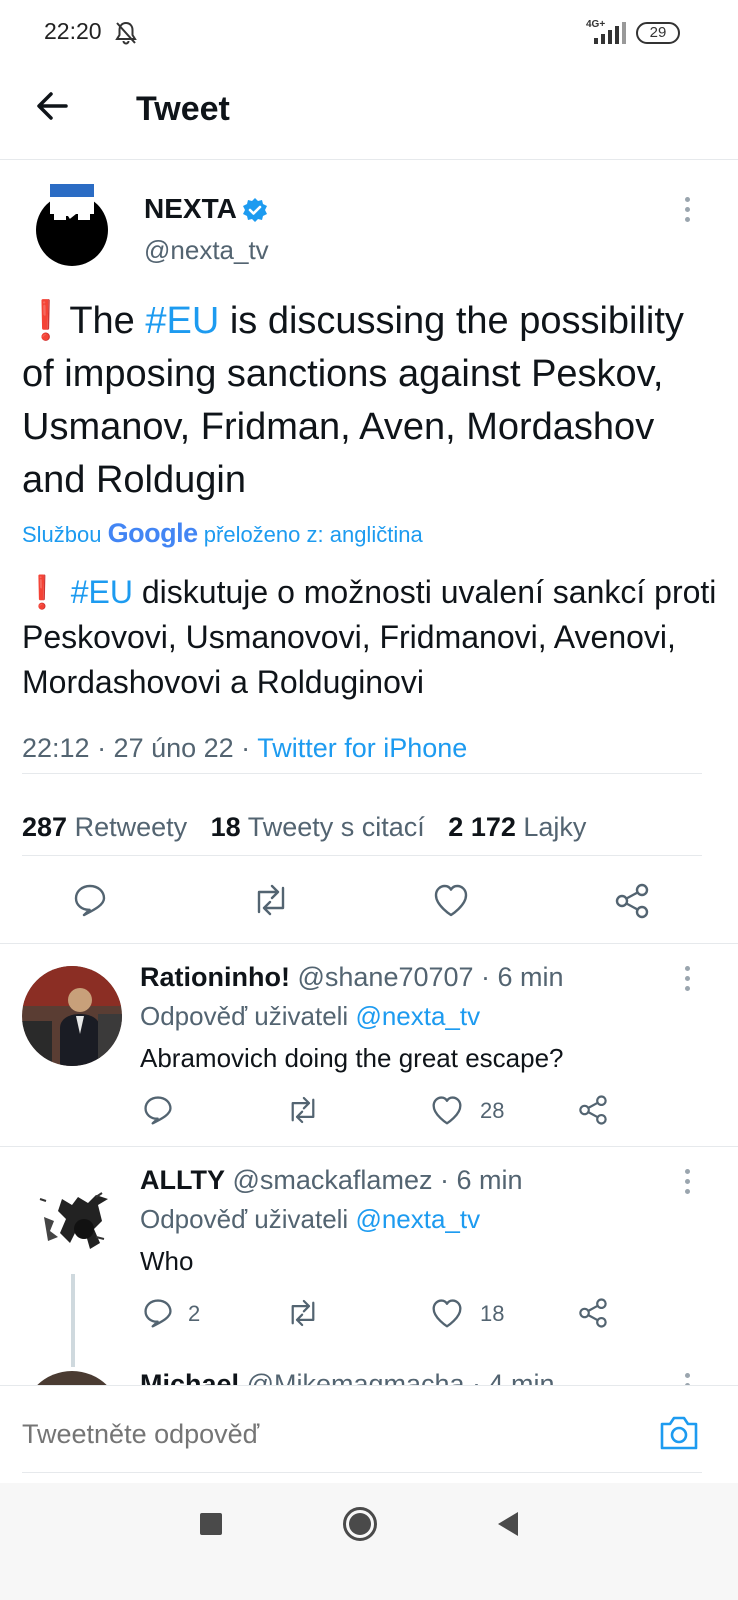 The width and height of the screenshot is (738, 1600). I want to click on status-bar: 22:20 4G+ 29, so click(369, 34).